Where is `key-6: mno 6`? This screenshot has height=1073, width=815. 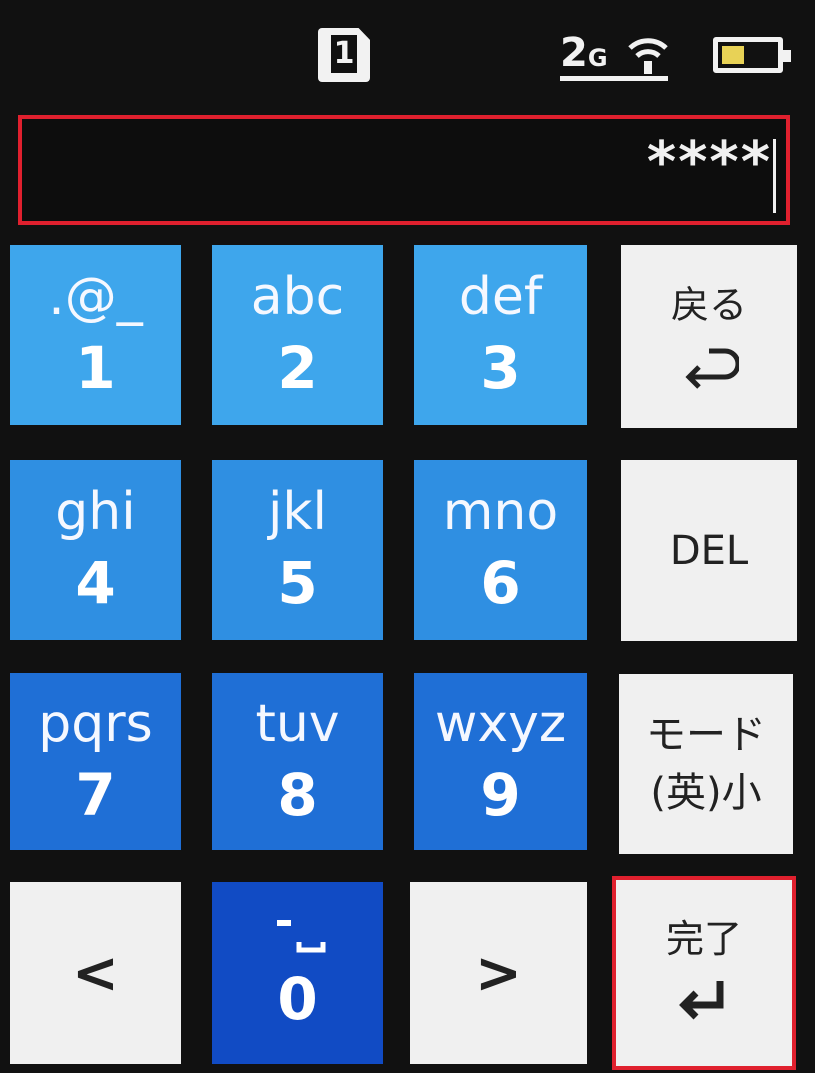 key-6: mno 6 is located at coordinates (500, 550).